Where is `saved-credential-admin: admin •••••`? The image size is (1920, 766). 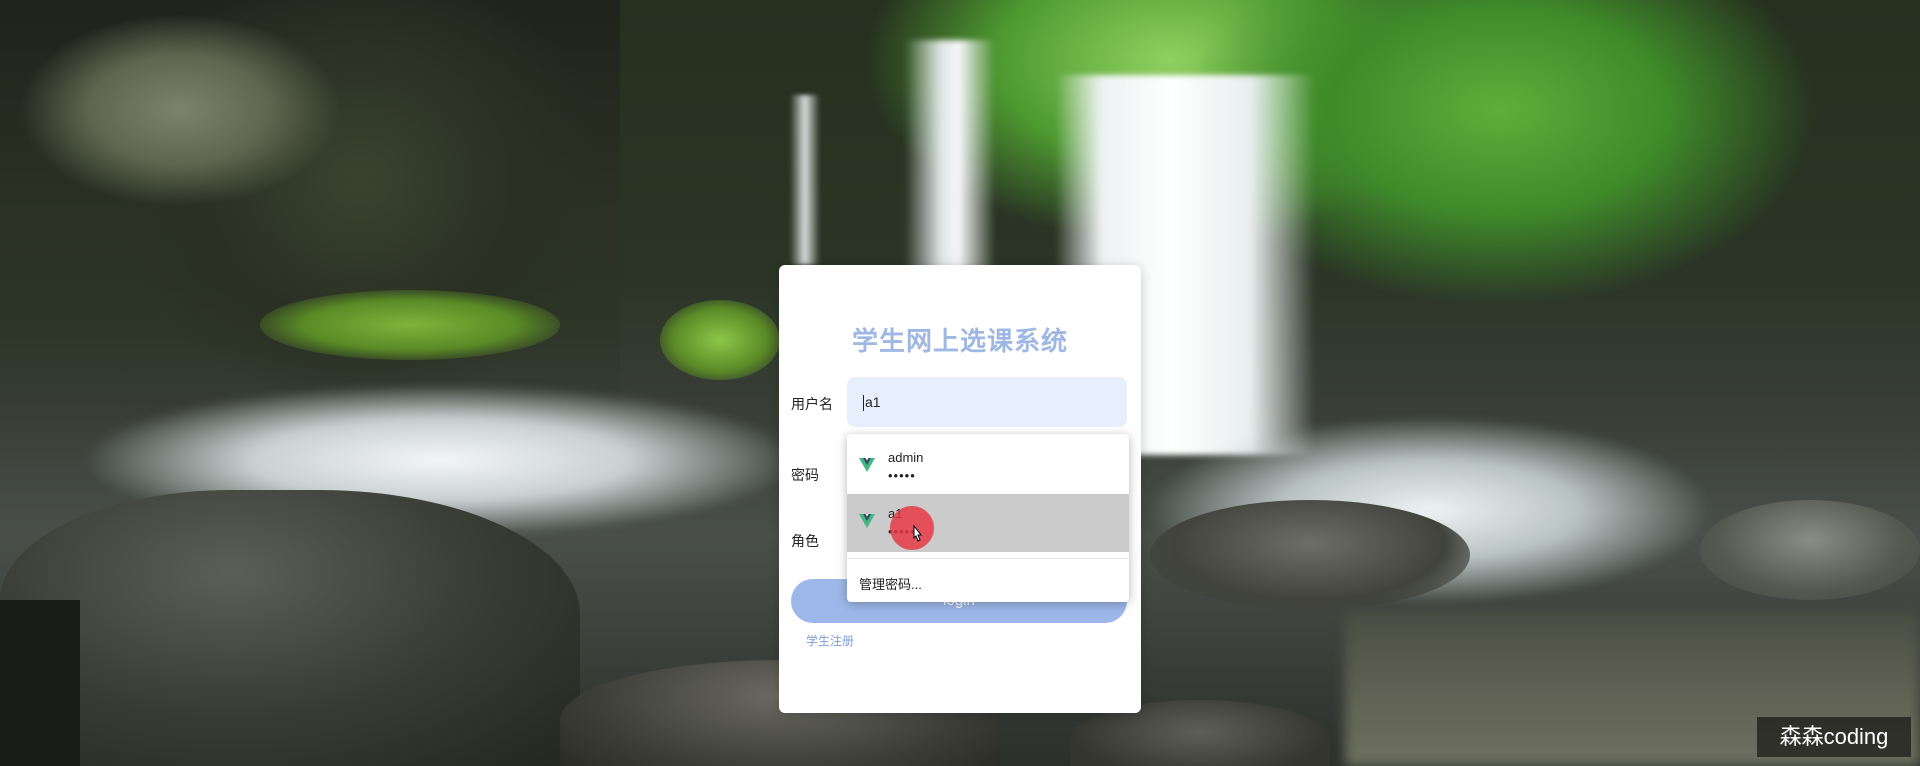 saved-credential-admin: admin ••••• is located at coordinates (988, 467).